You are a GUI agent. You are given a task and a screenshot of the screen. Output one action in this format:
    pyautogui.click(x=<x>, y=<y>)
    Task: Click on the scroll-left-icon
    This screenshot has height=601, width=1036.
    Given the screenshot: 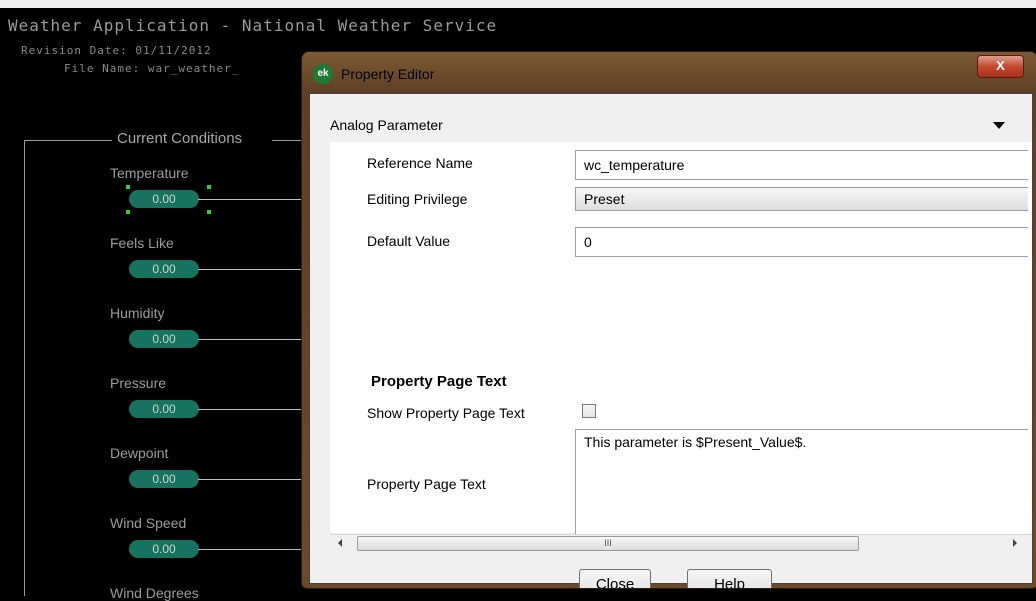 What is the action you would take?
    pyautogui.click(x=340, y=543)
    